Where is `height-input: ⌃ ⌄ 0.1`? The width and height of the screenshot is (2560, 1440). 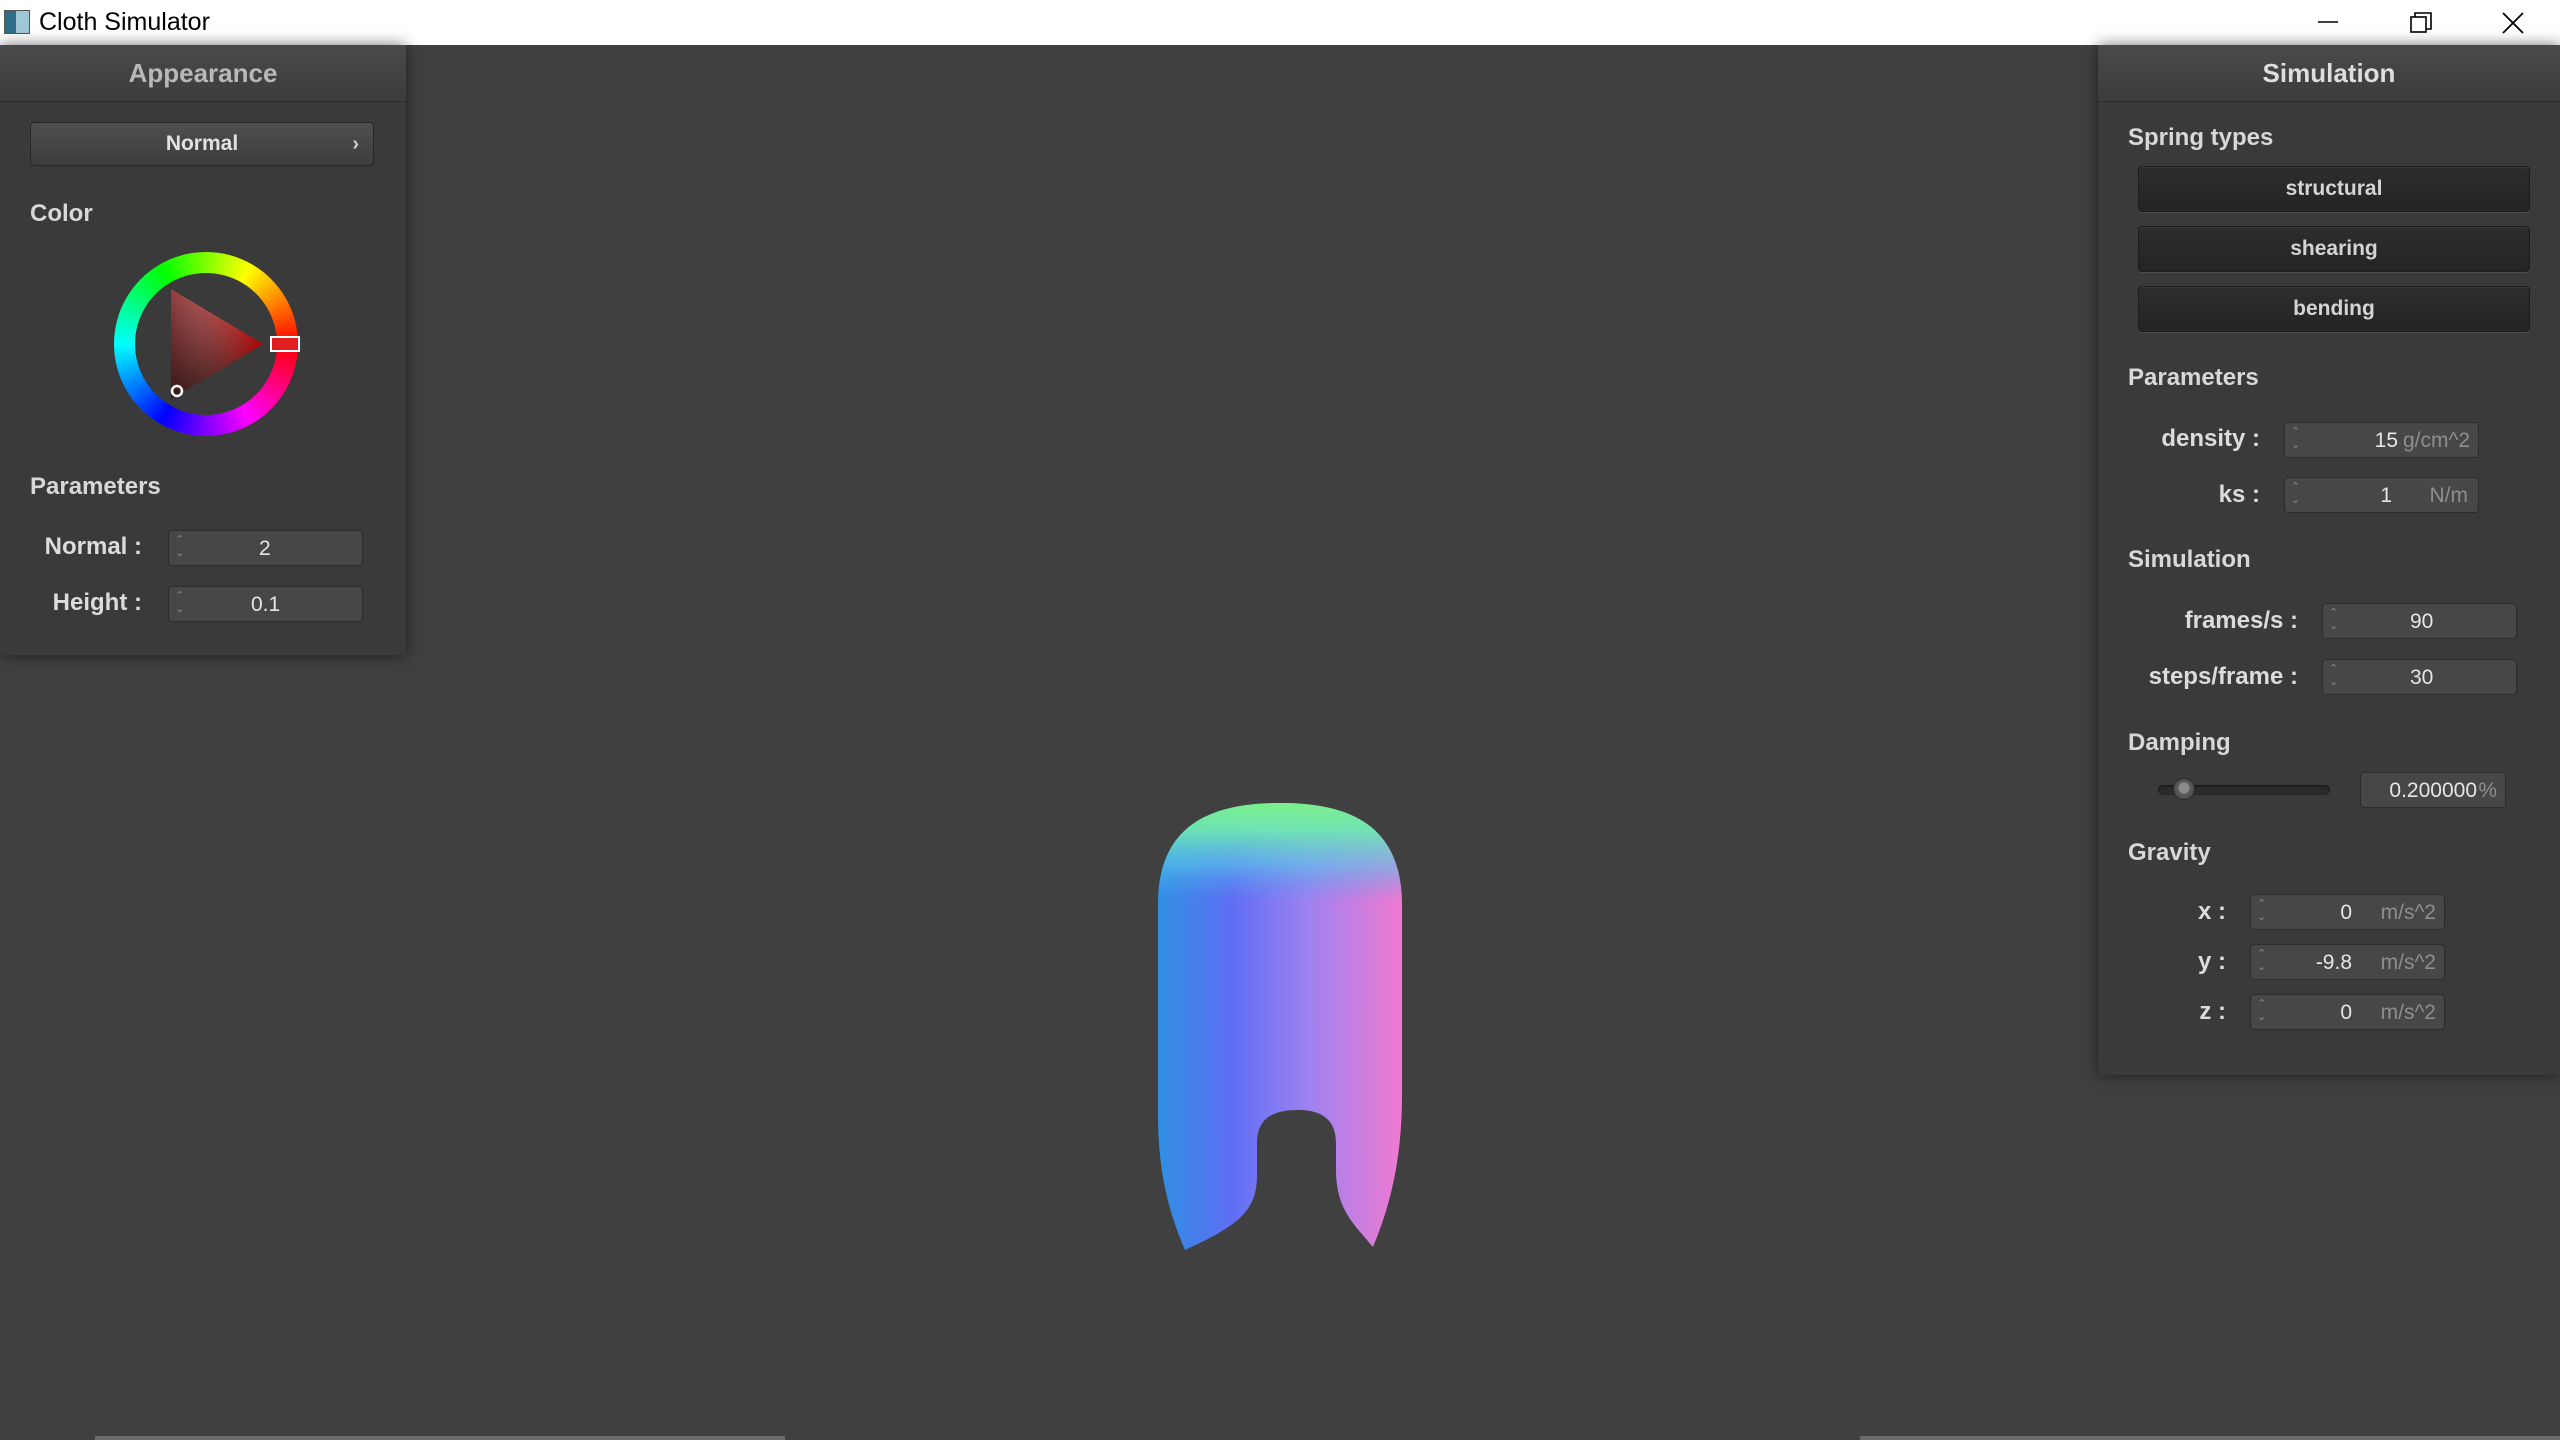
height-input: ⌃ ⌄ 0.1 is located at coordinates (265, 604).